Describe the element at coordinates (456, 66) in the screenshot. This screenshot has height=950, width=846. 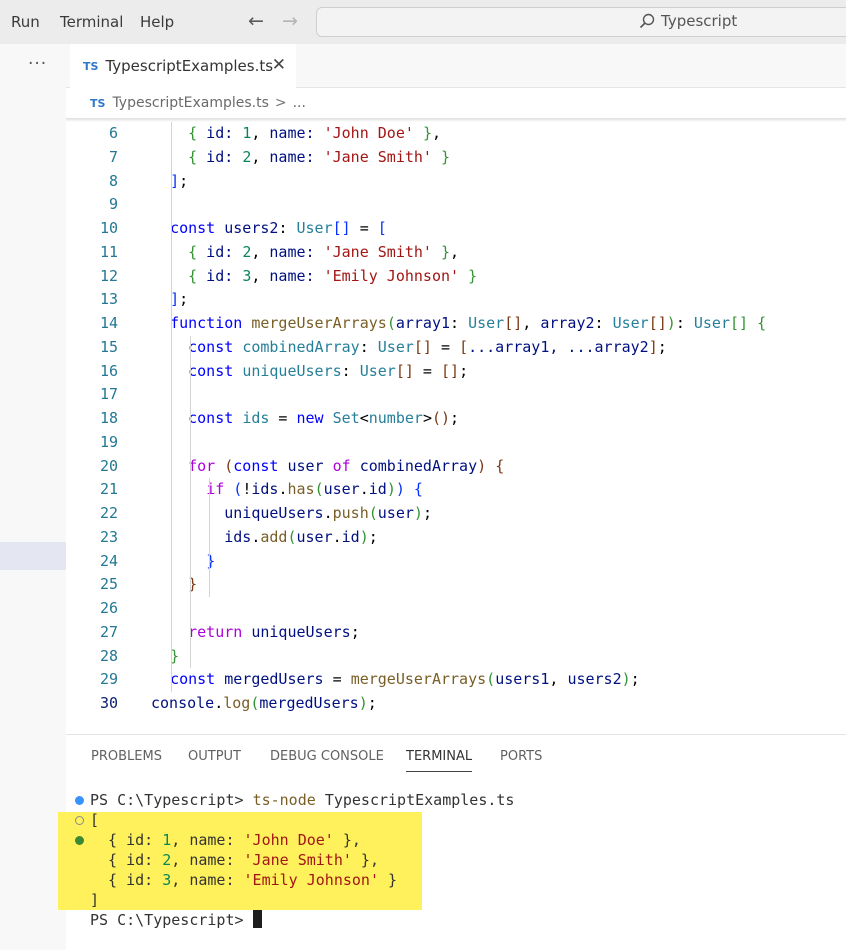
I see `editor-tab-bar: TS TypescriptExamples.ts ✕` at that location.